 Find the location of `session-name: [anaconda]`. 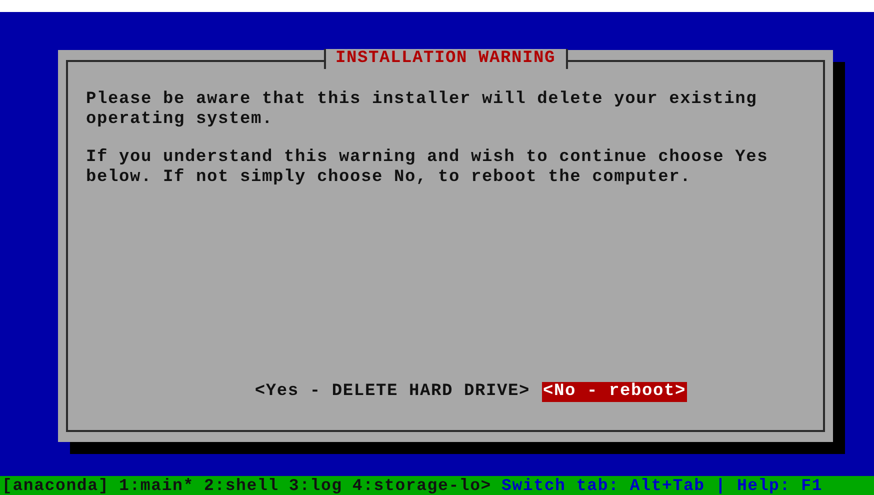

session-name: [anaconda] is located at coordinates (56, 485).